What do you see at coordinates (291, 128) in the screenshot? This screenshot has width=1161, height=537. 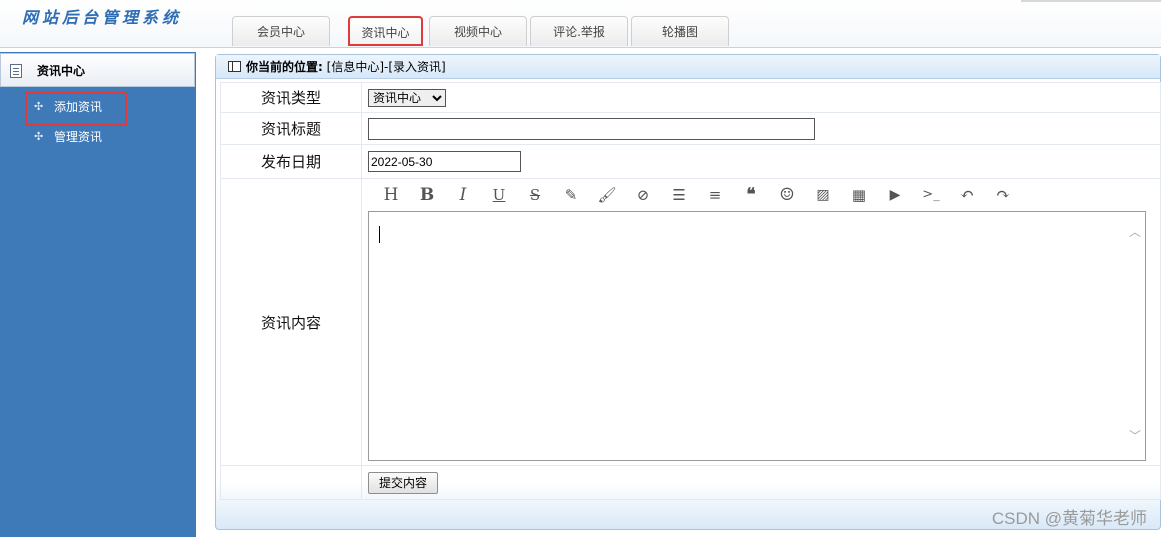 I see `title-label: 资讯标题` at bounding box center [291, 128].